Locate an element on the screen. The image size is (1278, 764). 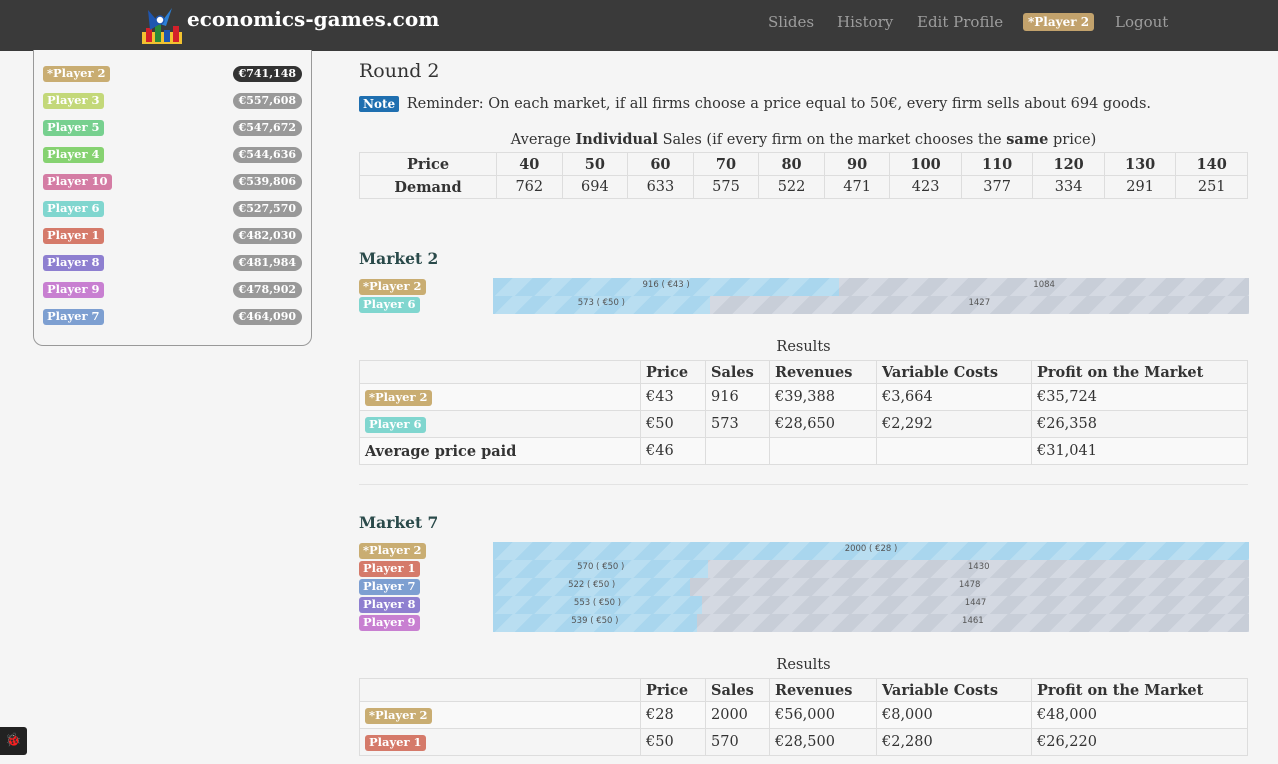
bar-sold-label: 553 ( €50 ) is located at coordinates (597, 603).